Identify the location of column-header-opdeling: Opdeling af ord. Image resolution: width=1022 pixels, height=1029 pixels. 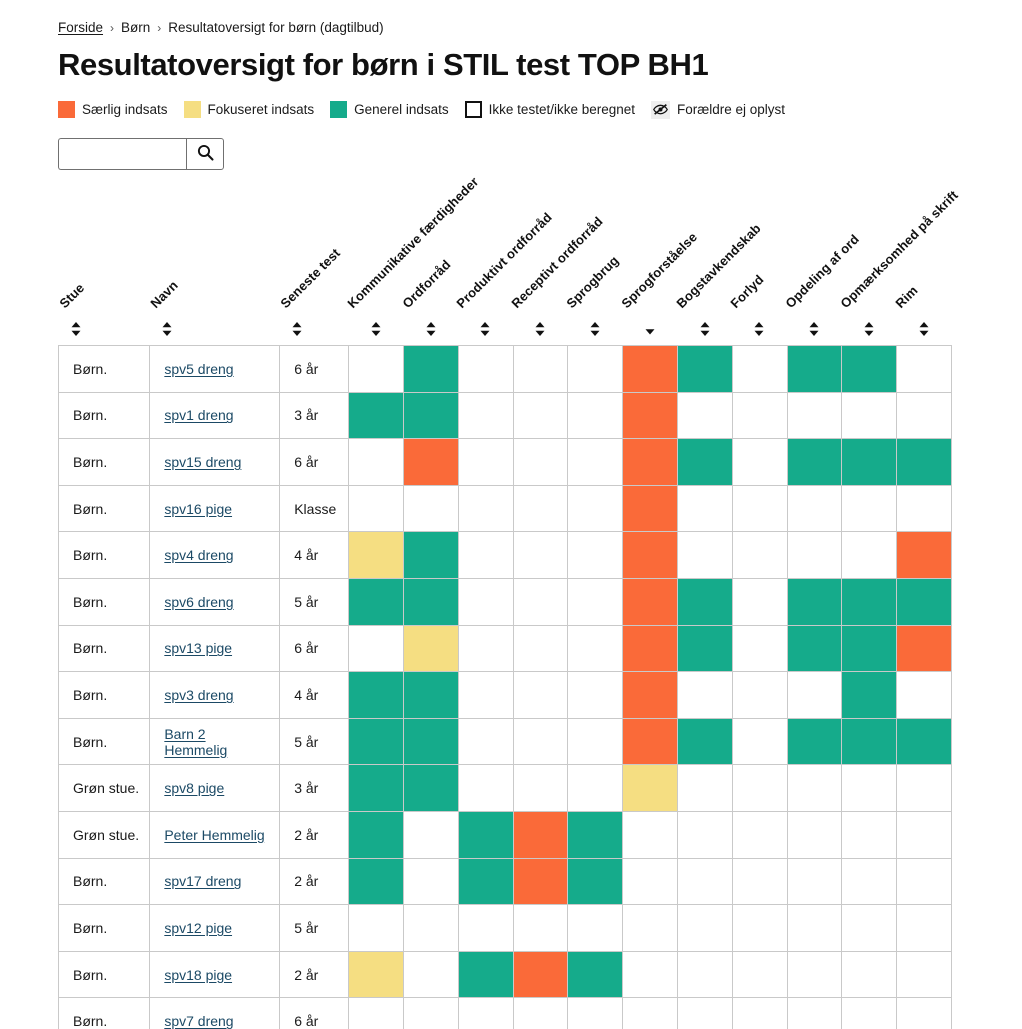
(822, 270).